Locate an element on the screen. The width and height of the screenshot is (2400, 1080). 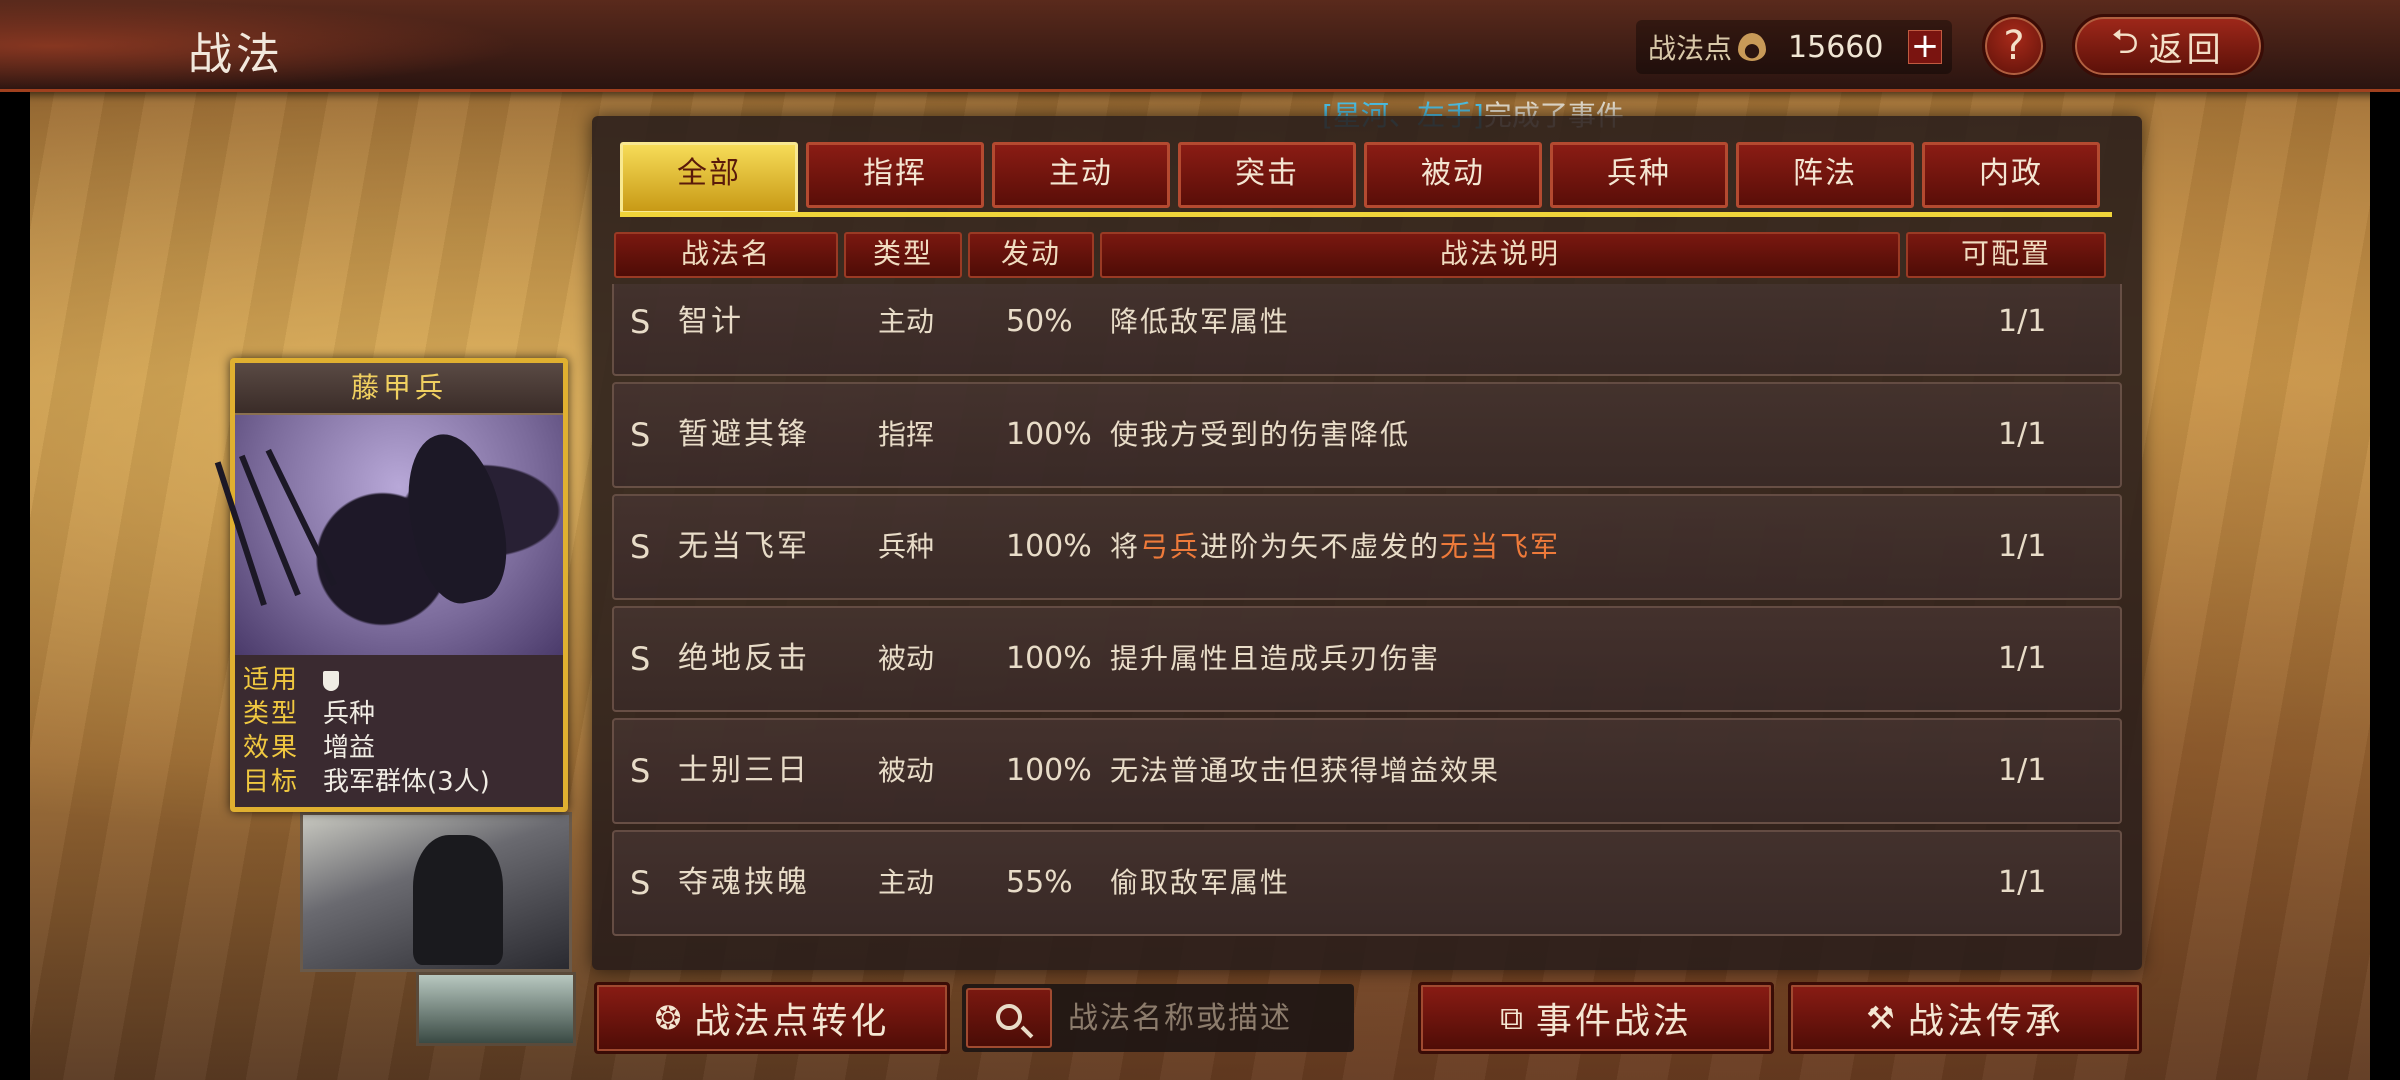
info-applicable: 适用 is located at coordinates (403, 680).